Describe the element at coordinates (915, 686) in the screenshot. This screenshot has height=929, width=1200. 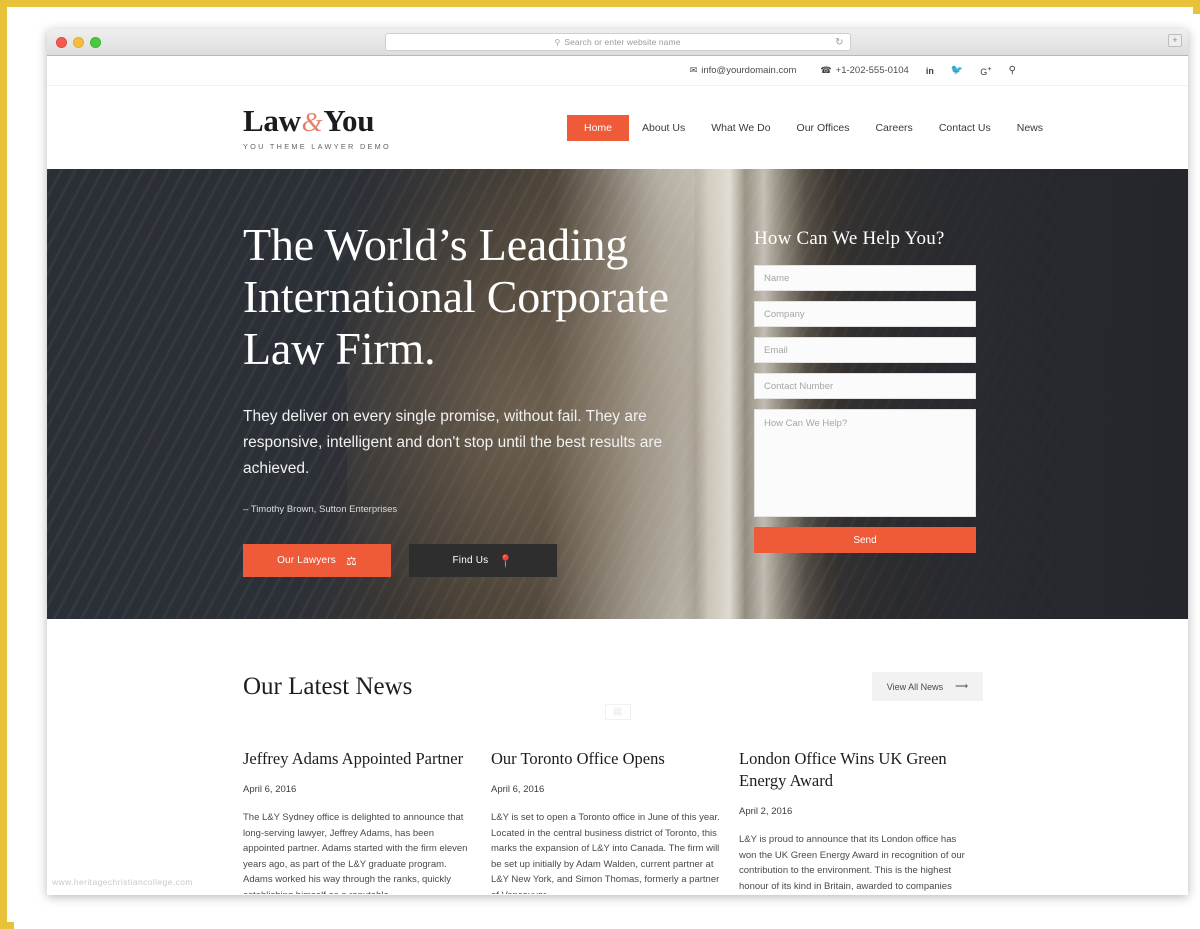
I see `view-all-news-label: View All News` at that location.